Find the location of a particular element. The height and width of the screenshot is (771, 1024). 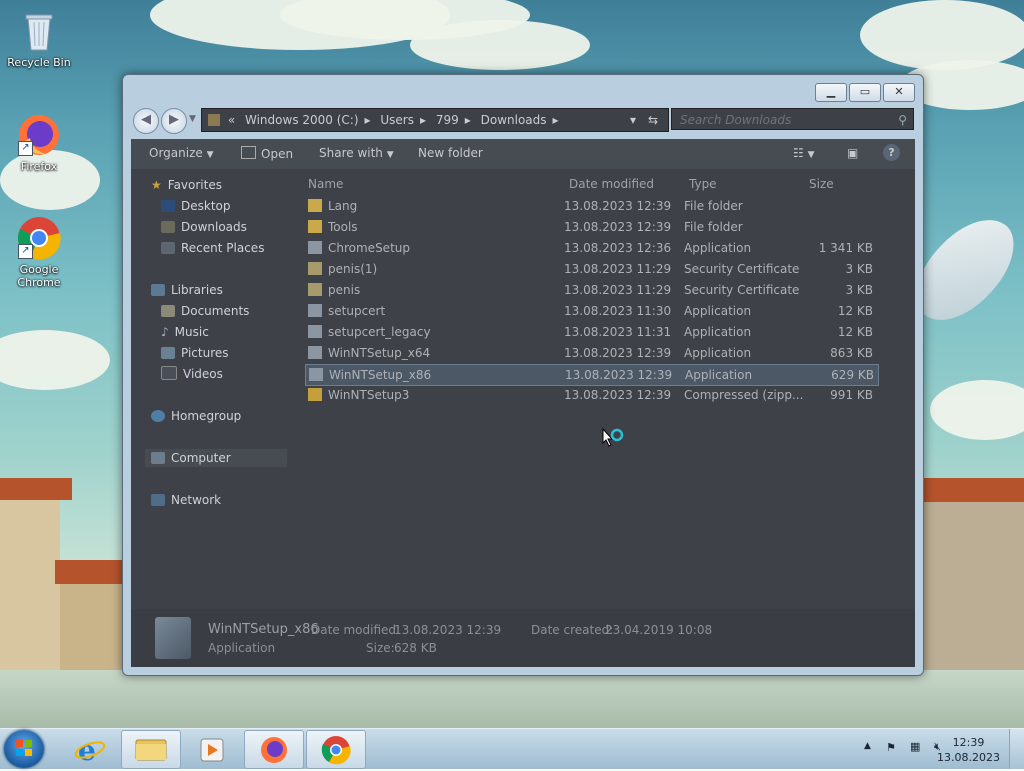

show-hidden-icons-button: ▲ is located at coordinates (867, 746).